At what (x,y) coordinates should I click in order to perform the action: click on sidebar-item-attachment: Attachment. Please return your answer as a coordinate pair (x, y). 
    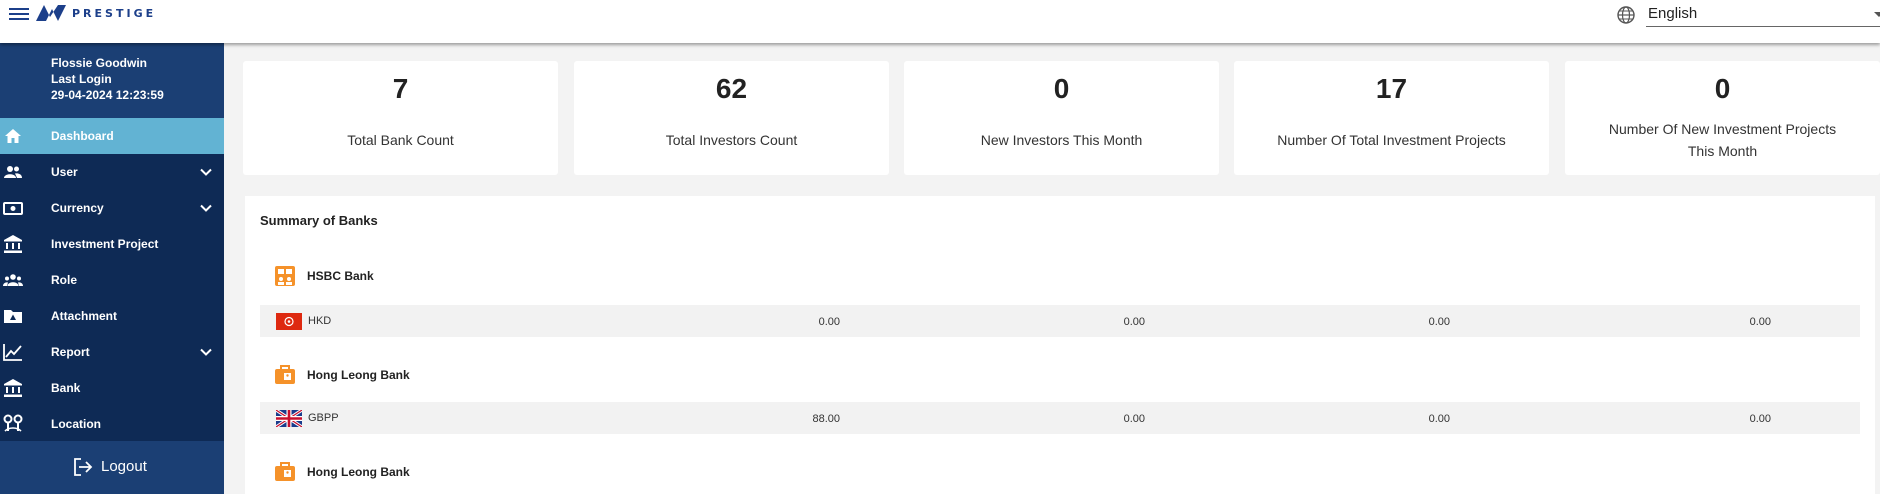
    Looking at the image, I should click on (112, 316).